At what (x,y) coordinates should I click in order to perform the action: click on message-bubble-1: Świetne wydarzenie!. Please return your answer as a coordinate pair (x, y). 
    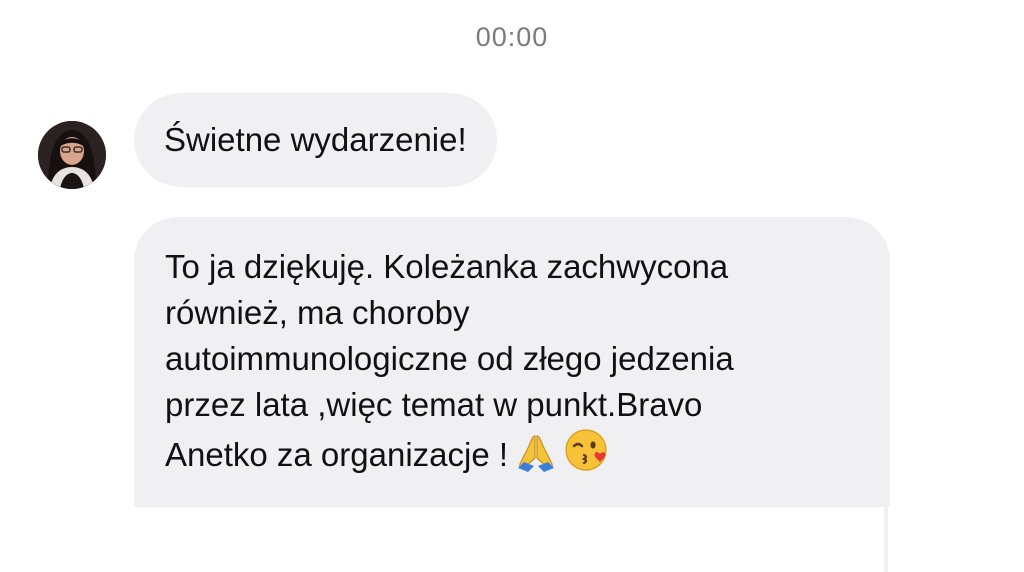
    Looking at the image, I should click on (315, 140).